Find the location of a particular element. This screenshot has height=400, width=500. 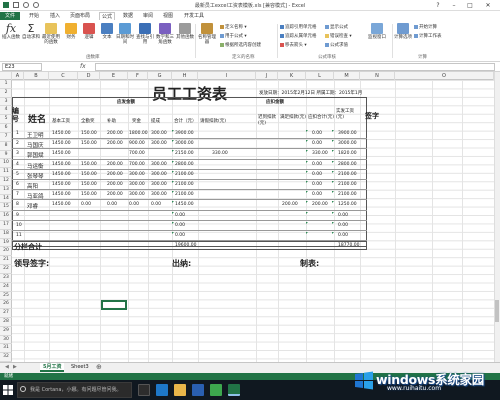

cell-total: 3900.00 is located at coordinates (184, 133).